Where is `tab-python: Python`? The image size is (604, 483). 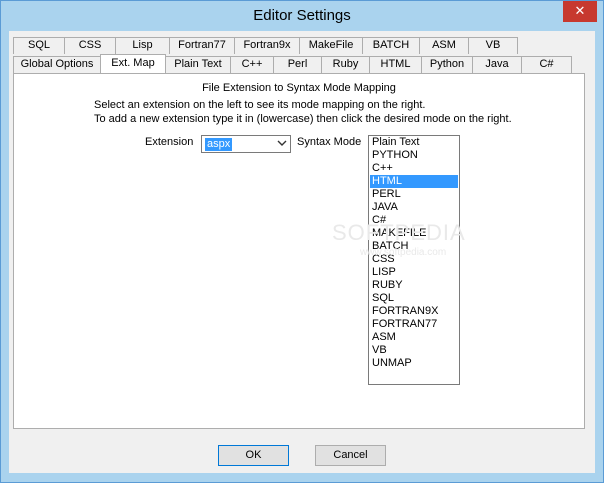
tab-python: Python is located at coordinates (447, 64).